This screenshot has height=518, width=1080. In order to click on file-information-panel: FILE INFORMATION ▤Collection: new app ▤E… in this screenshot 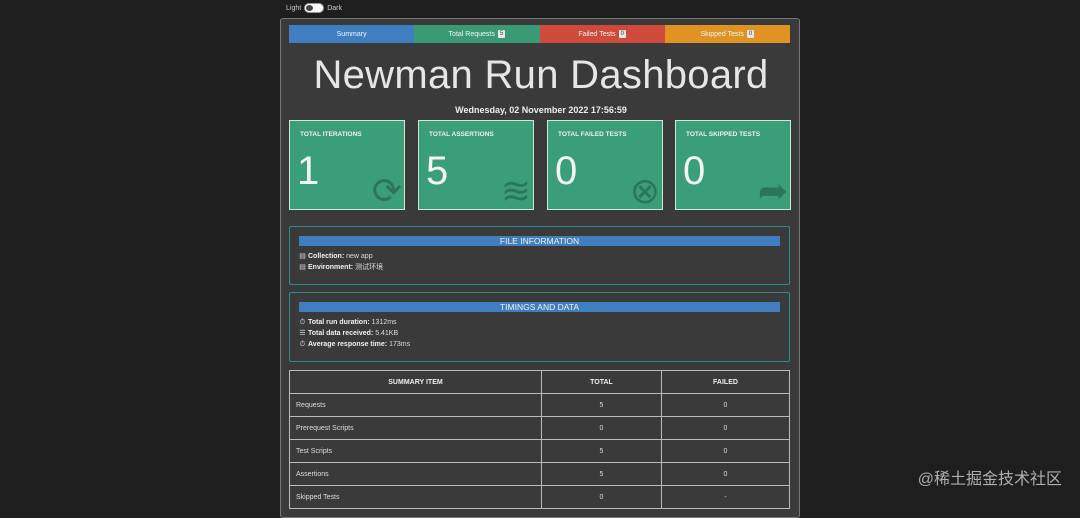, I will do `click(539, 255)`.